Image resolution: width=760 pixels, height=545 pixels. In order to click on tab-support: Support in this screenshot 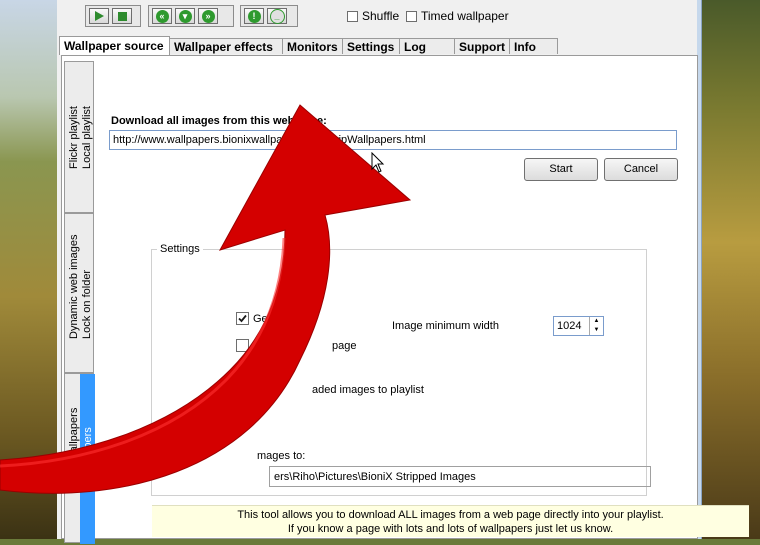, I will do `click(482, 46)`.